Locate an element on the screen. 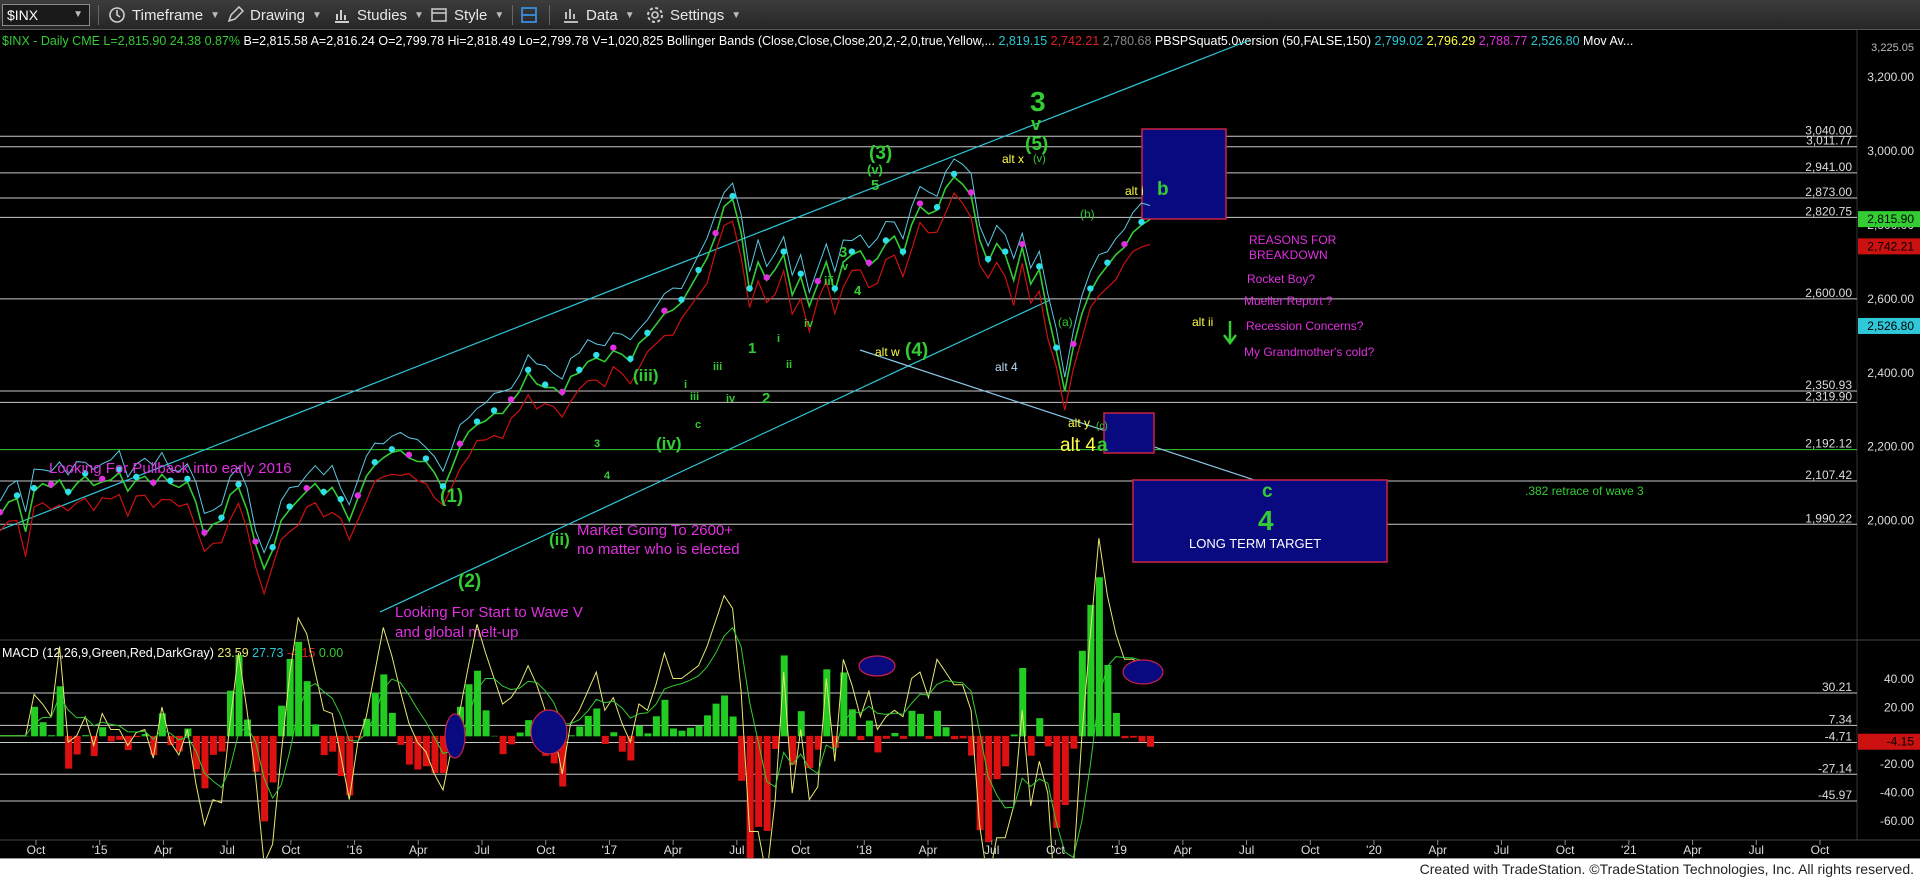 The image size is (1920, 879). reasons-title-line-1: REASONS FOR is located at coordinates (1293, 240).